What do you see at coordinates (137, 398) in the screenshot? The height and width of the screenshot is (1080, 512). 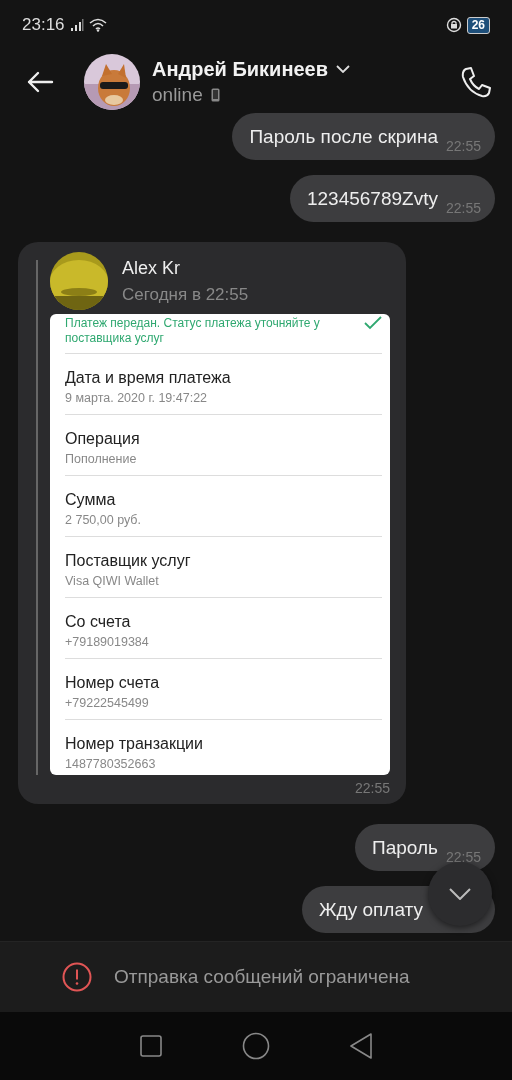 I see `field-value: 9 марта. 2020 г. 19:47:22` at bounding box center [137, 398].